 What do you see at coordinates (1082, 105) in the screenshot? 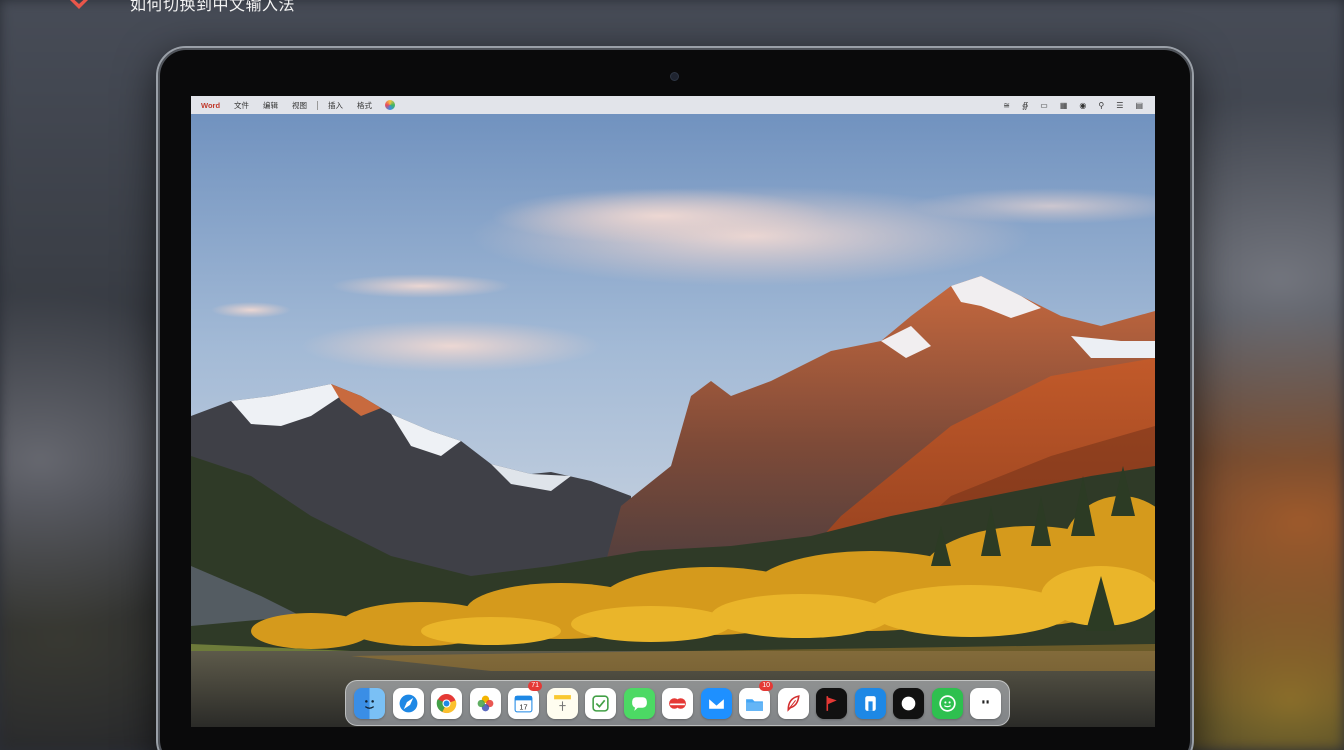
I see `siri-icon: ◉` at bounding box center [1082, 105].